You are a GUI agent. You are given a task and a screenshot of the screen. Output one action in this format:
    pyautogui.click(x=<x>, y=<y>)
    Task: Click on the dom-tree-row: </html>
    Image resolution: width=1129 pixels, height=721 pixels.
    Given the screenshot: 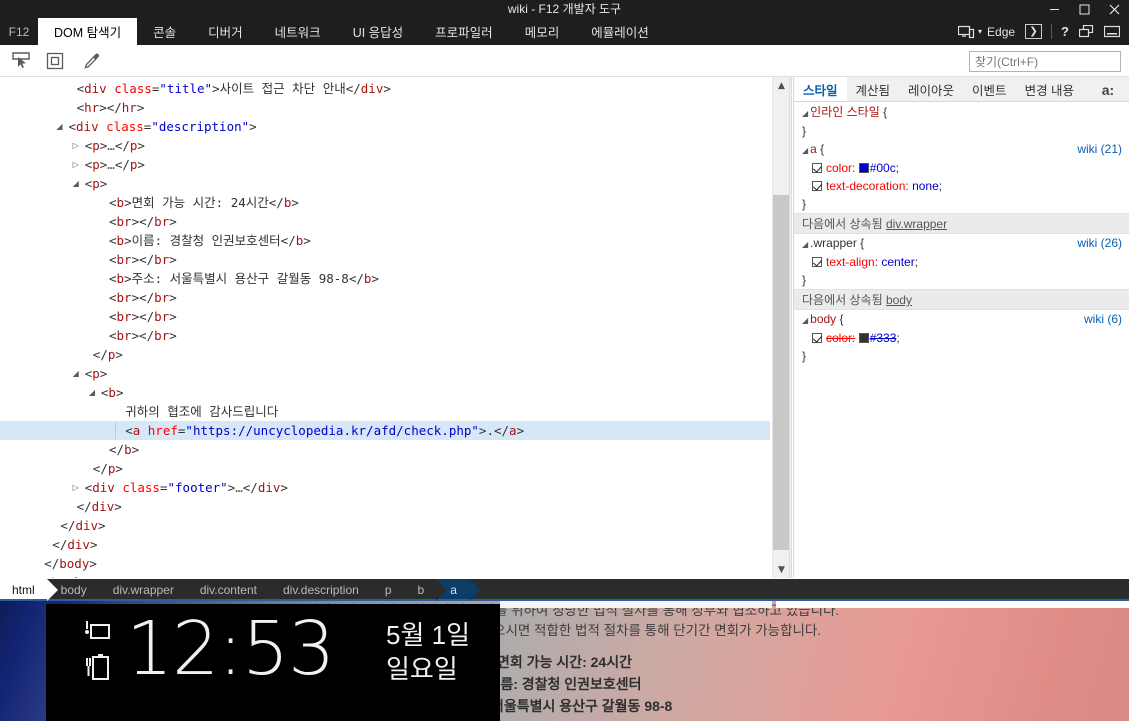 What is the action you would take?
    pyautogui.click(x=385, y=575)
    